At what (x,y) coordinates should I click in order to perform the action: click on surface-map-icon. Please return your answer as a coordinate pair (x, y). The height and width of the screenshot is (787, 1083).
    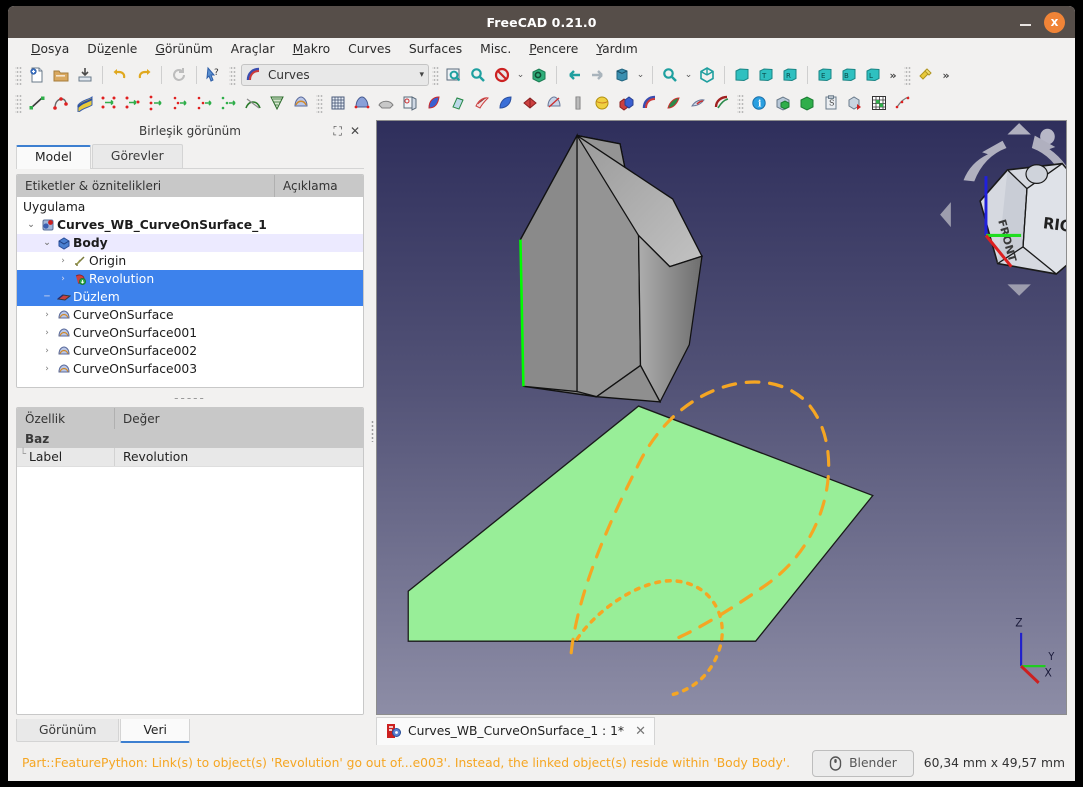
    Looking at the image, I should click on (410, 103).